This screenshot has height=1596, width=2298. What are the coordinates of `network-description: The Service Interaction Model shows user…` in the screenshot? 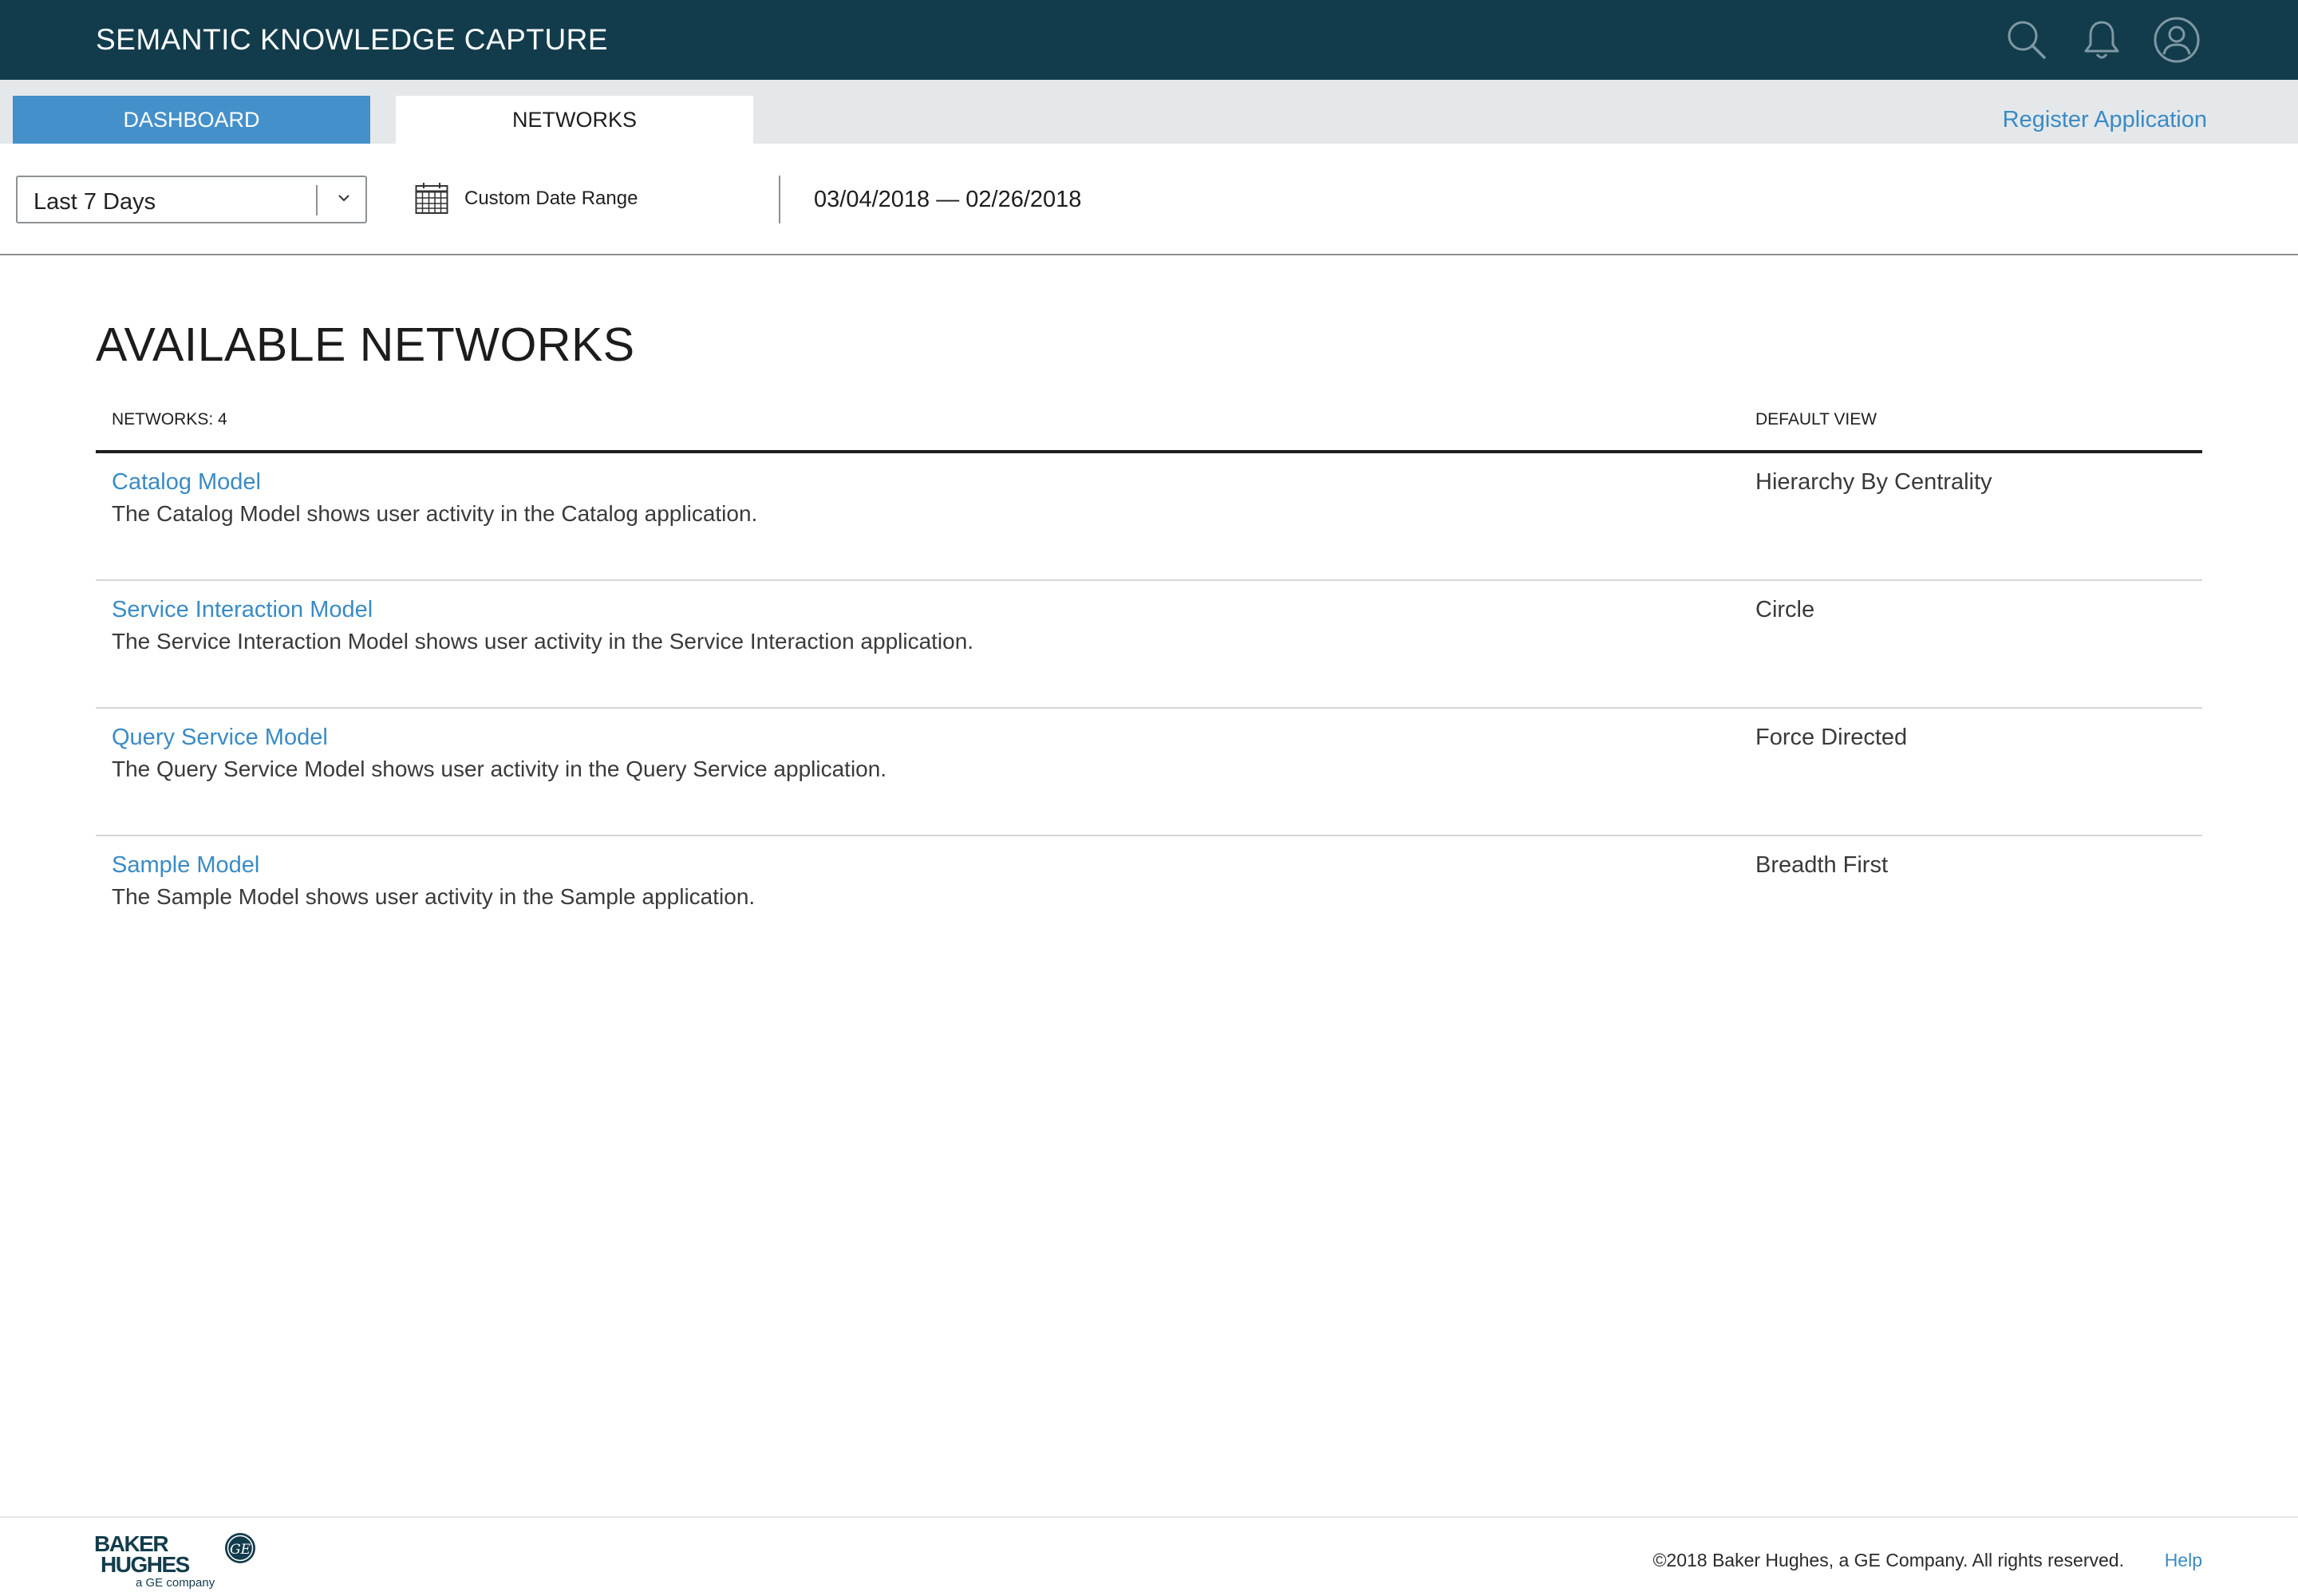 It's located at (543, 641).